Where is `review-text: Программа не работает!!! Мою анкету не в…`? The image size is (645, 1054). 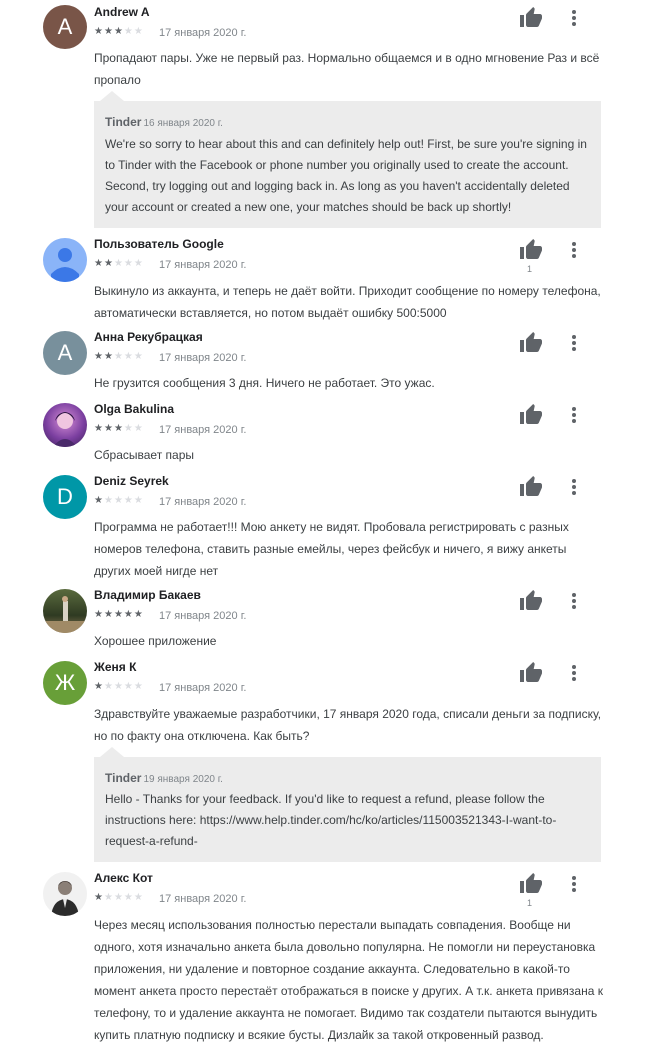
review-text: Программа не работает!!! Мою анкету не в… is located at coordinates (331, 549).